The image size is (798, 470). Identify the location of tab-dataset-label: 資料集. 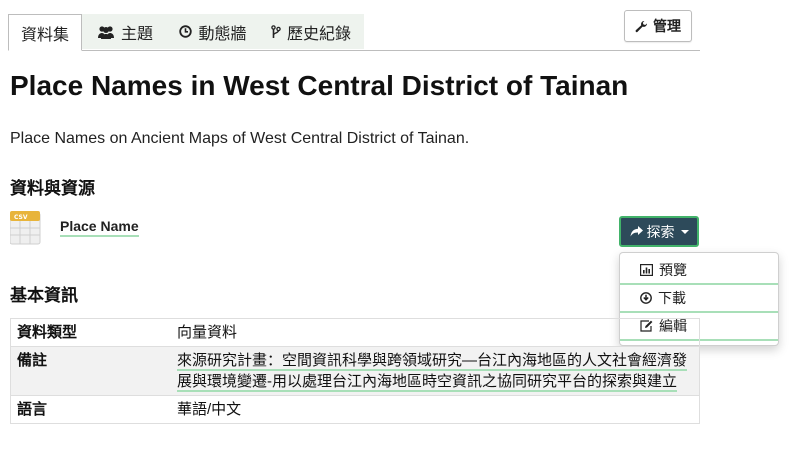
(44, 35).